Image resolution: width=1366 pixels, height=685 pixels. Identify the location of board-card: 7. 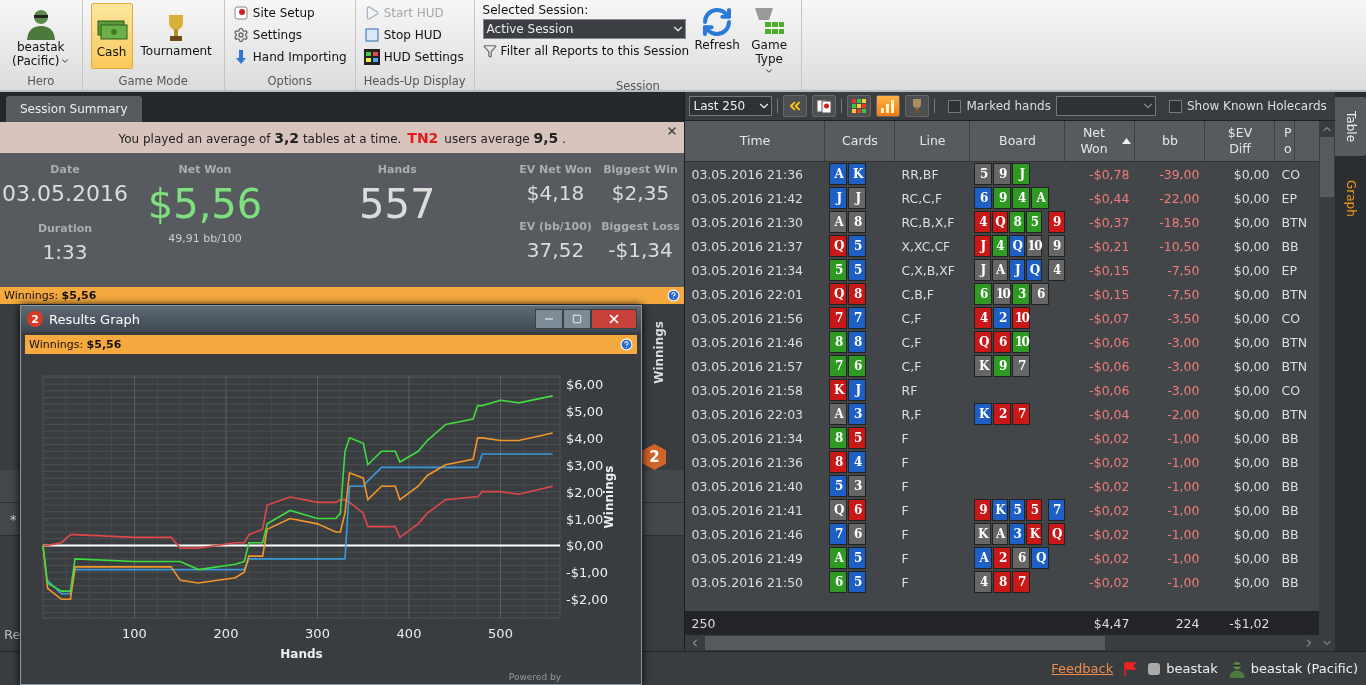
(1021, 414).